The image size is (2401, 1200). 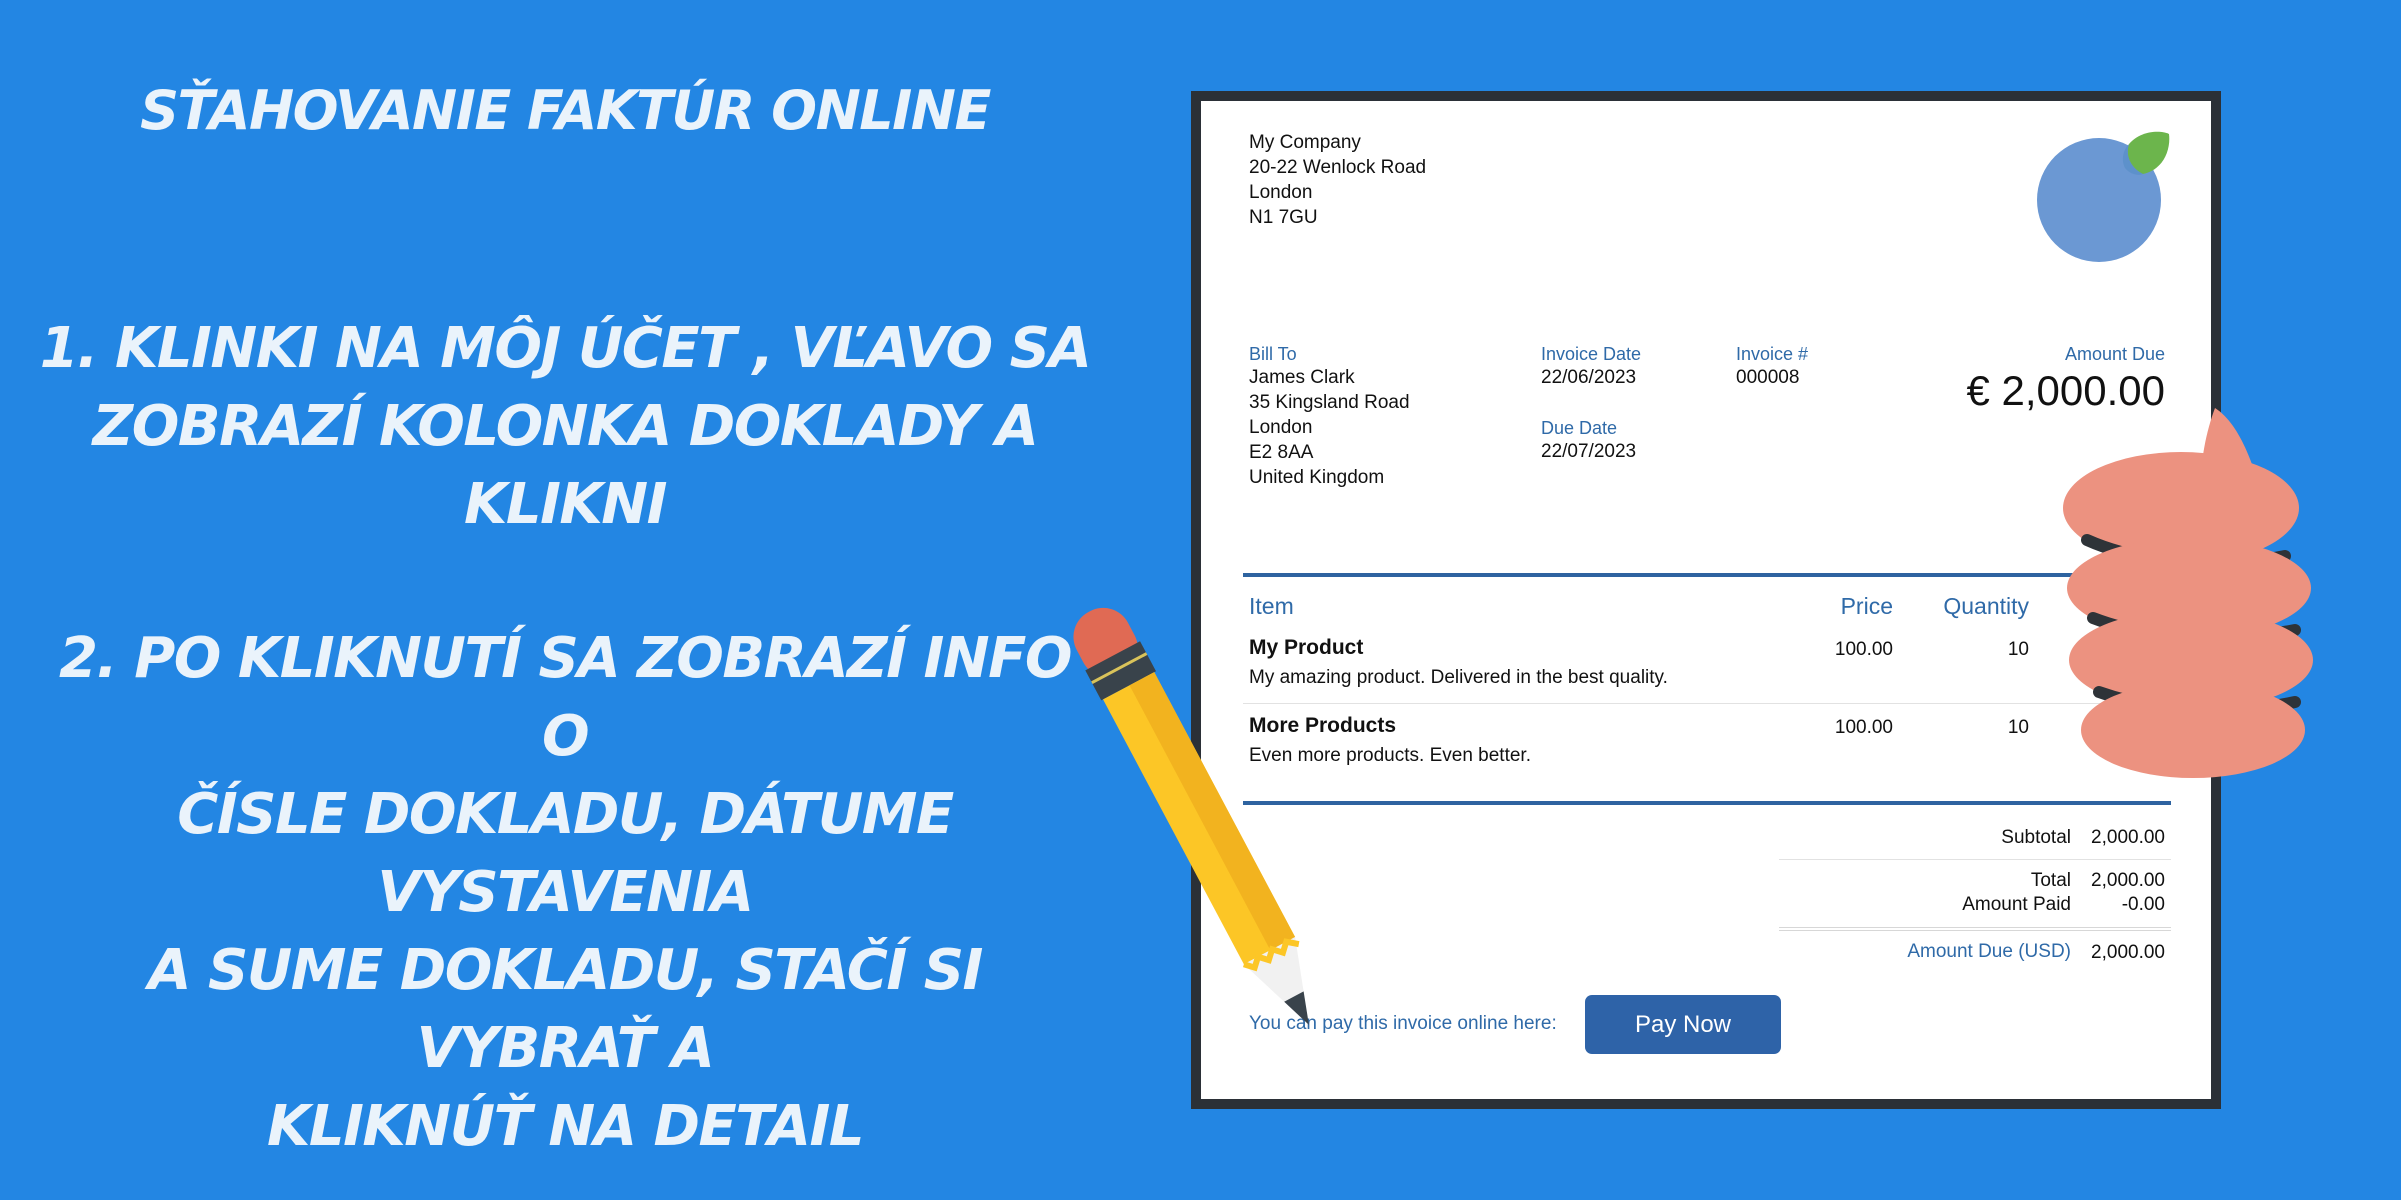 I want to click on invoice-number-label: Invoice #, so click(x=1772, y=354).